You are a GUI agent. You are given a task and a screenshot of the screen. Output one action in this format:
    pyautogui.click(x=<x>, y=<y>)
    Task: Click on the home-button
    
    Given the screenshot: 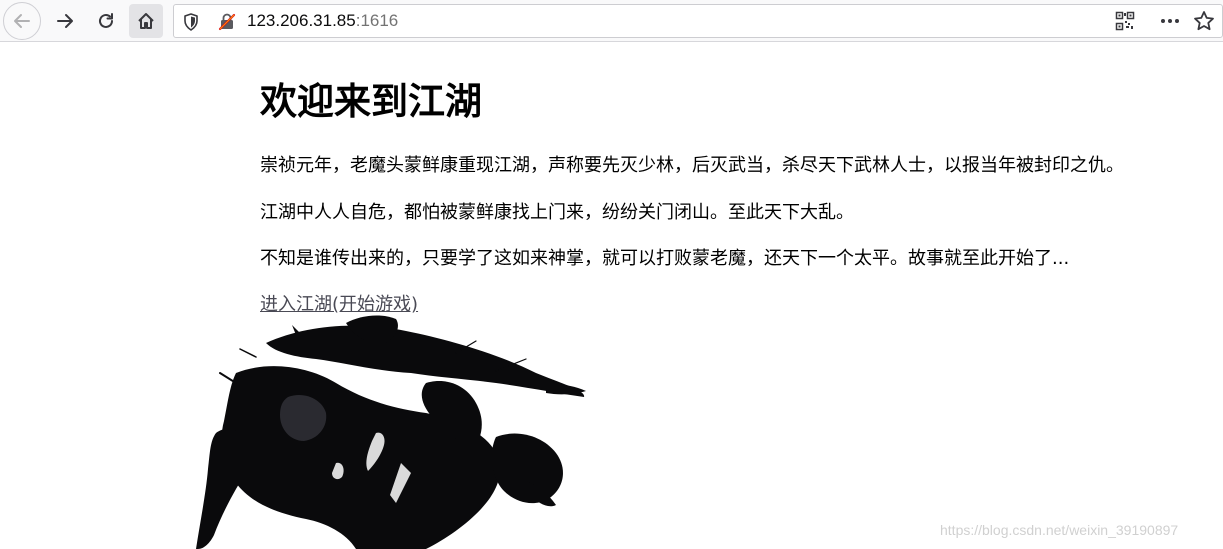 What is the action you would take?
    pyautogui.click(x=146, y=21)
    